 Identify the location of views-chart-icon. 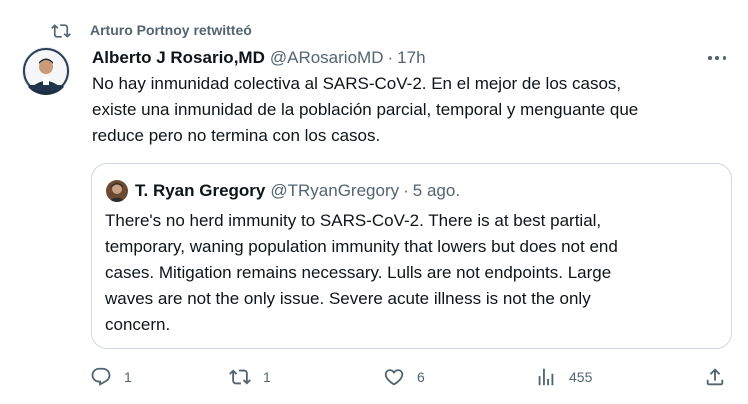
(546, 377).